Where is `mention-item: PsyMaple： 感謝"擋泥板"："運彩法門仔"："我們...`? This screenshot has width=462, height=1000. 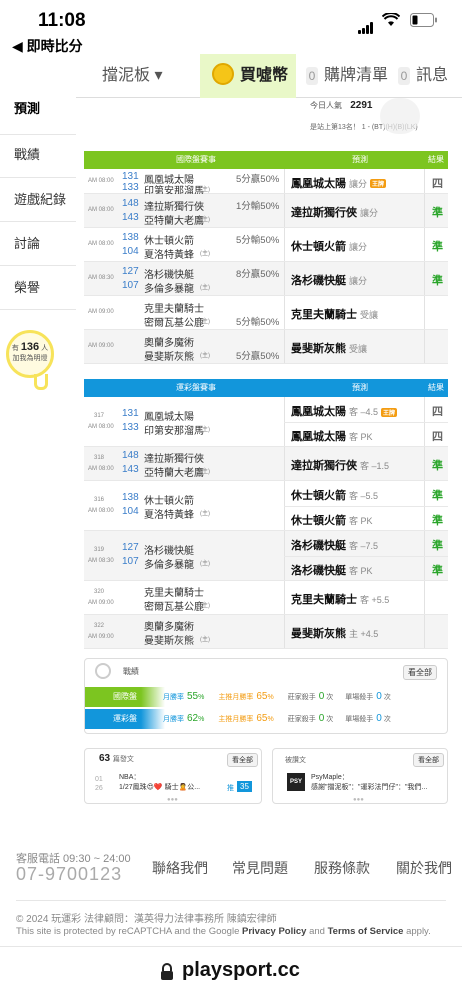 mention-item: PsyMaple： 感謝"擋泥板"："運彩法門仔"："我們... is located at coordinates (377, 783).